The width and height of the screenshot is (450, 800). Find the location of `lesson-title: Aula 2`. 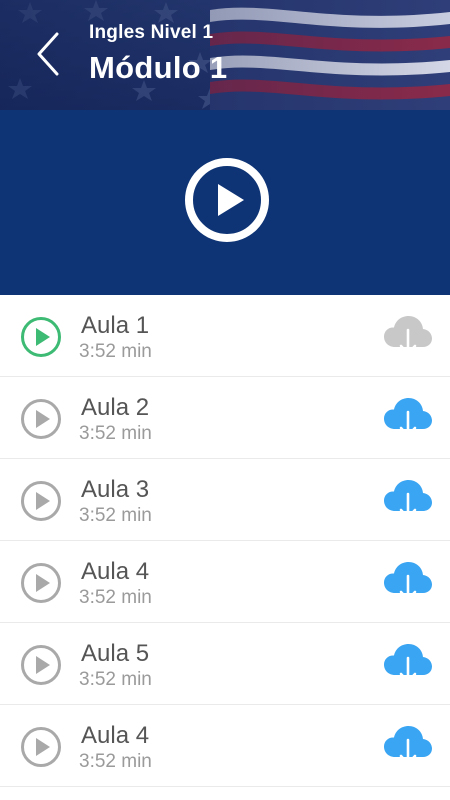

lesson-title: Aula 2 is located at coordinates (115, 407).